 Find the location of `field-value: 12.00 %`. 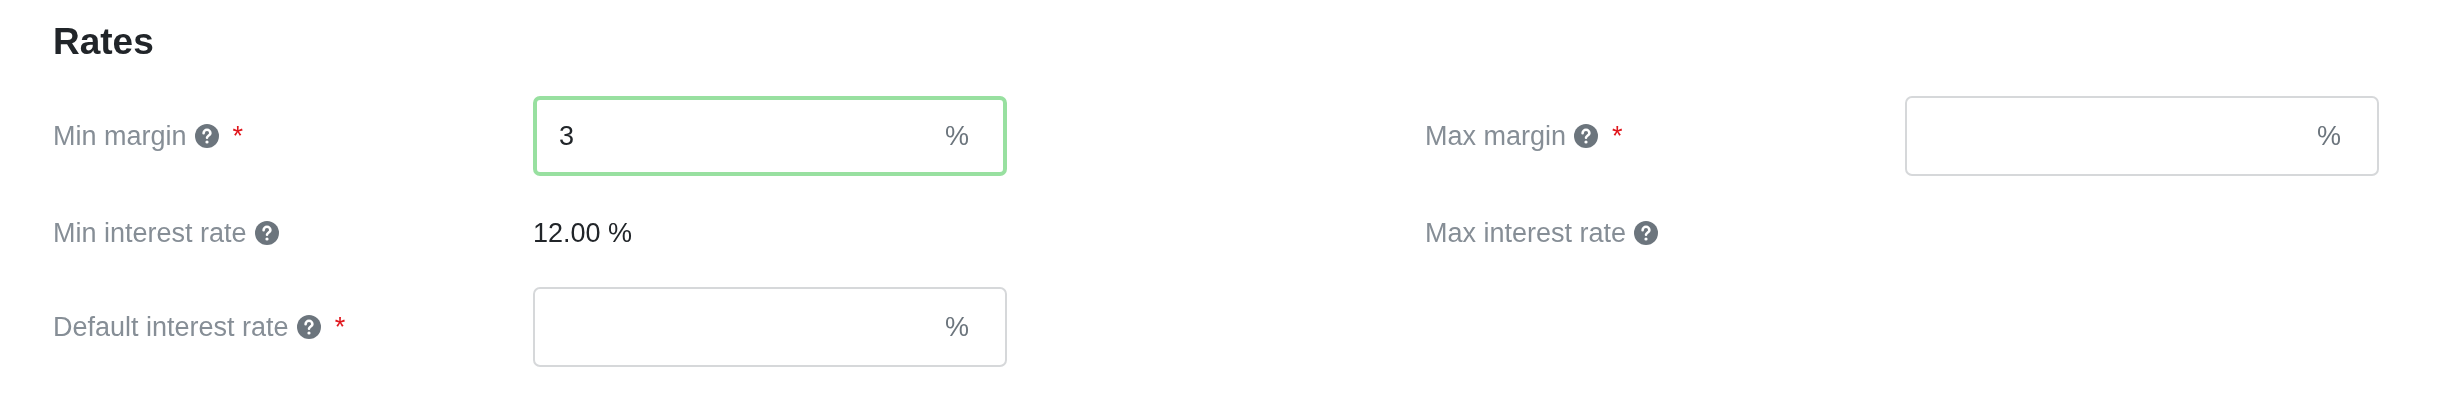

field-value: 12.00 % is located at coordinates (583, 233).